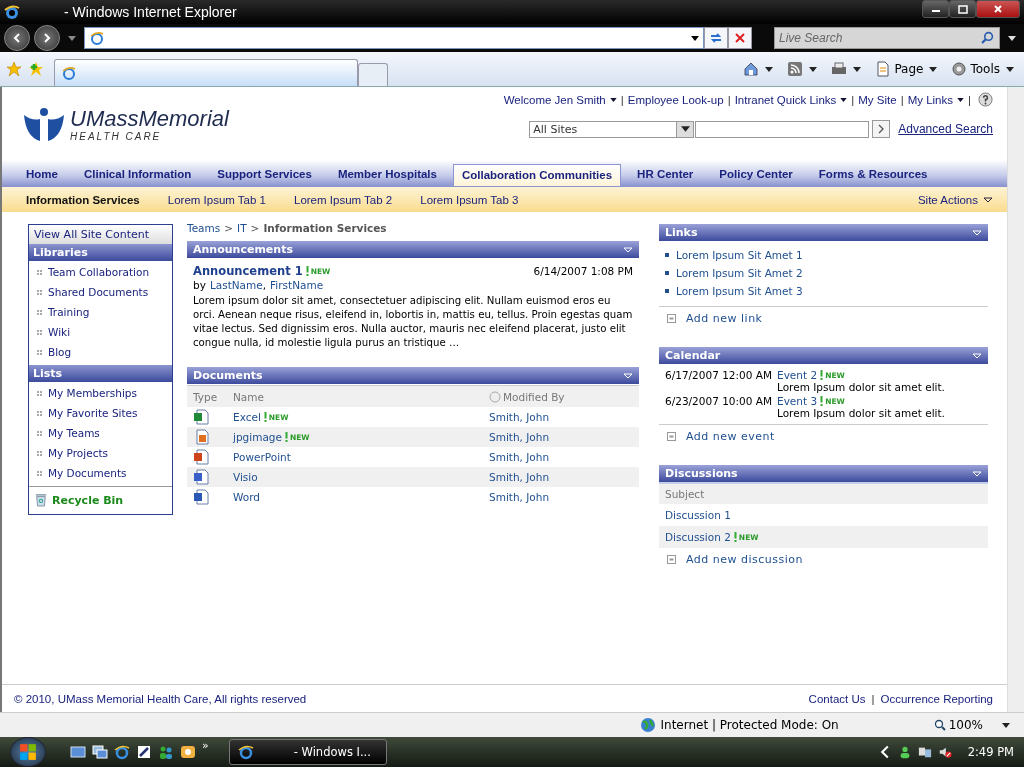 The width and height of the screenshot is (1024, 768). Describe the element at coordinates (945, 129) in the screenshot. I see `advanced-search-link: Advanced Search` at that location.